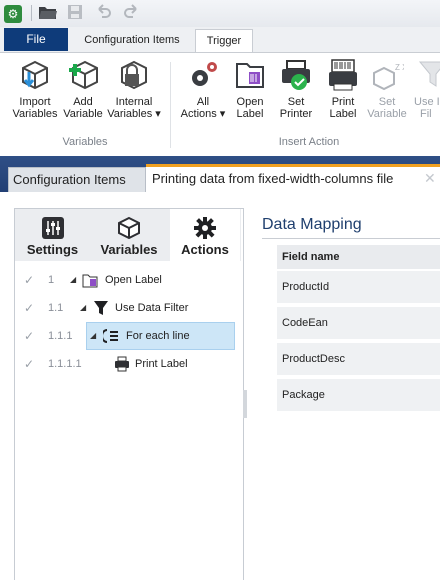 The width and height of the screenshot is (440, 580). What do you see at coordinates (77, 13) in the screenshot?
I see `save-icon` at bounding box center [77, 13].